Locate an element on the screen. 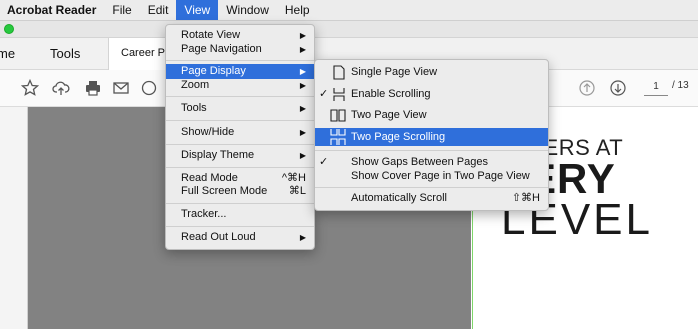 The width and height of the screenshot is (698, 329). star-icon is located at coordinates (30, 88).